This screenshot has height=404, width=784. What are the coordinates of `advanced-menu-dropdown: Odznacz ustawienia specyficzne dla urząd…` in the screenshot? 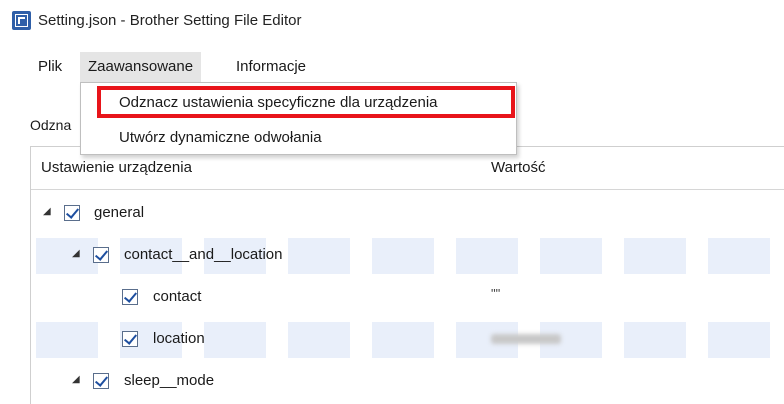 It's located at (298, 118).